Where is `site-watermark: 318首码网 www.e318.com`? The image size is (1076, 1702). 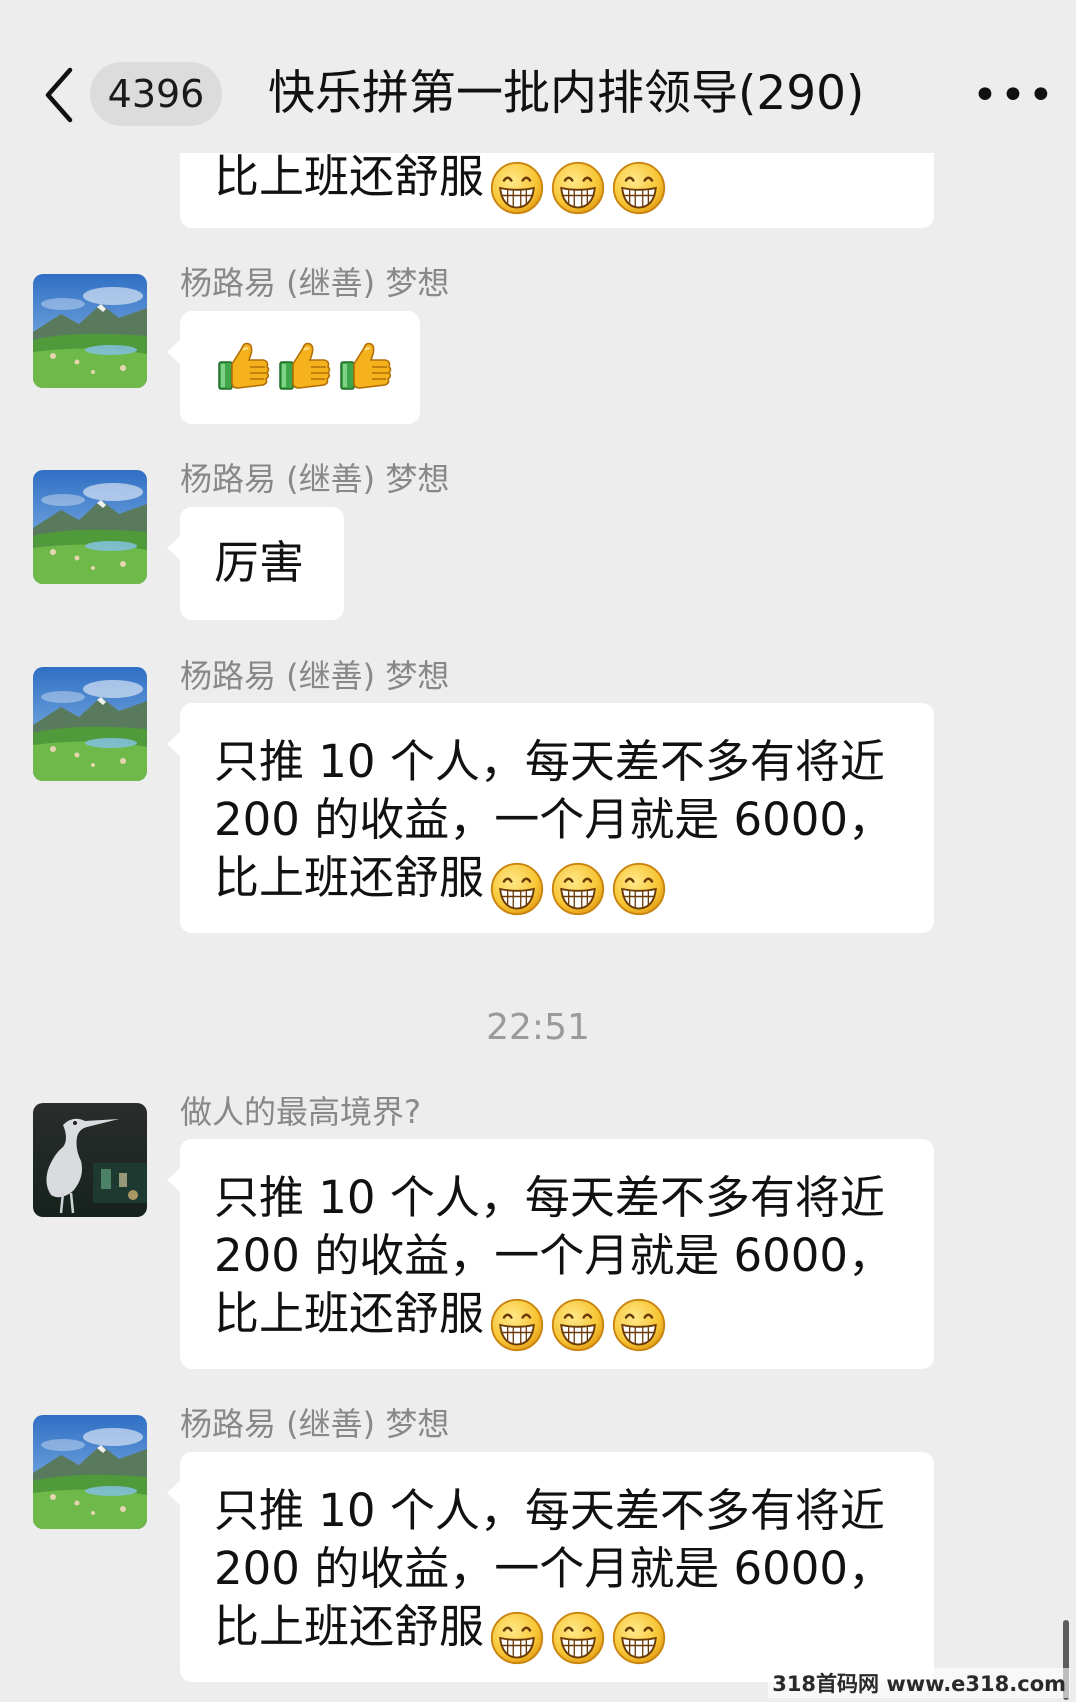
site-watermark: 318首码网 www.e318.com is located at coordinates (919, 1683).